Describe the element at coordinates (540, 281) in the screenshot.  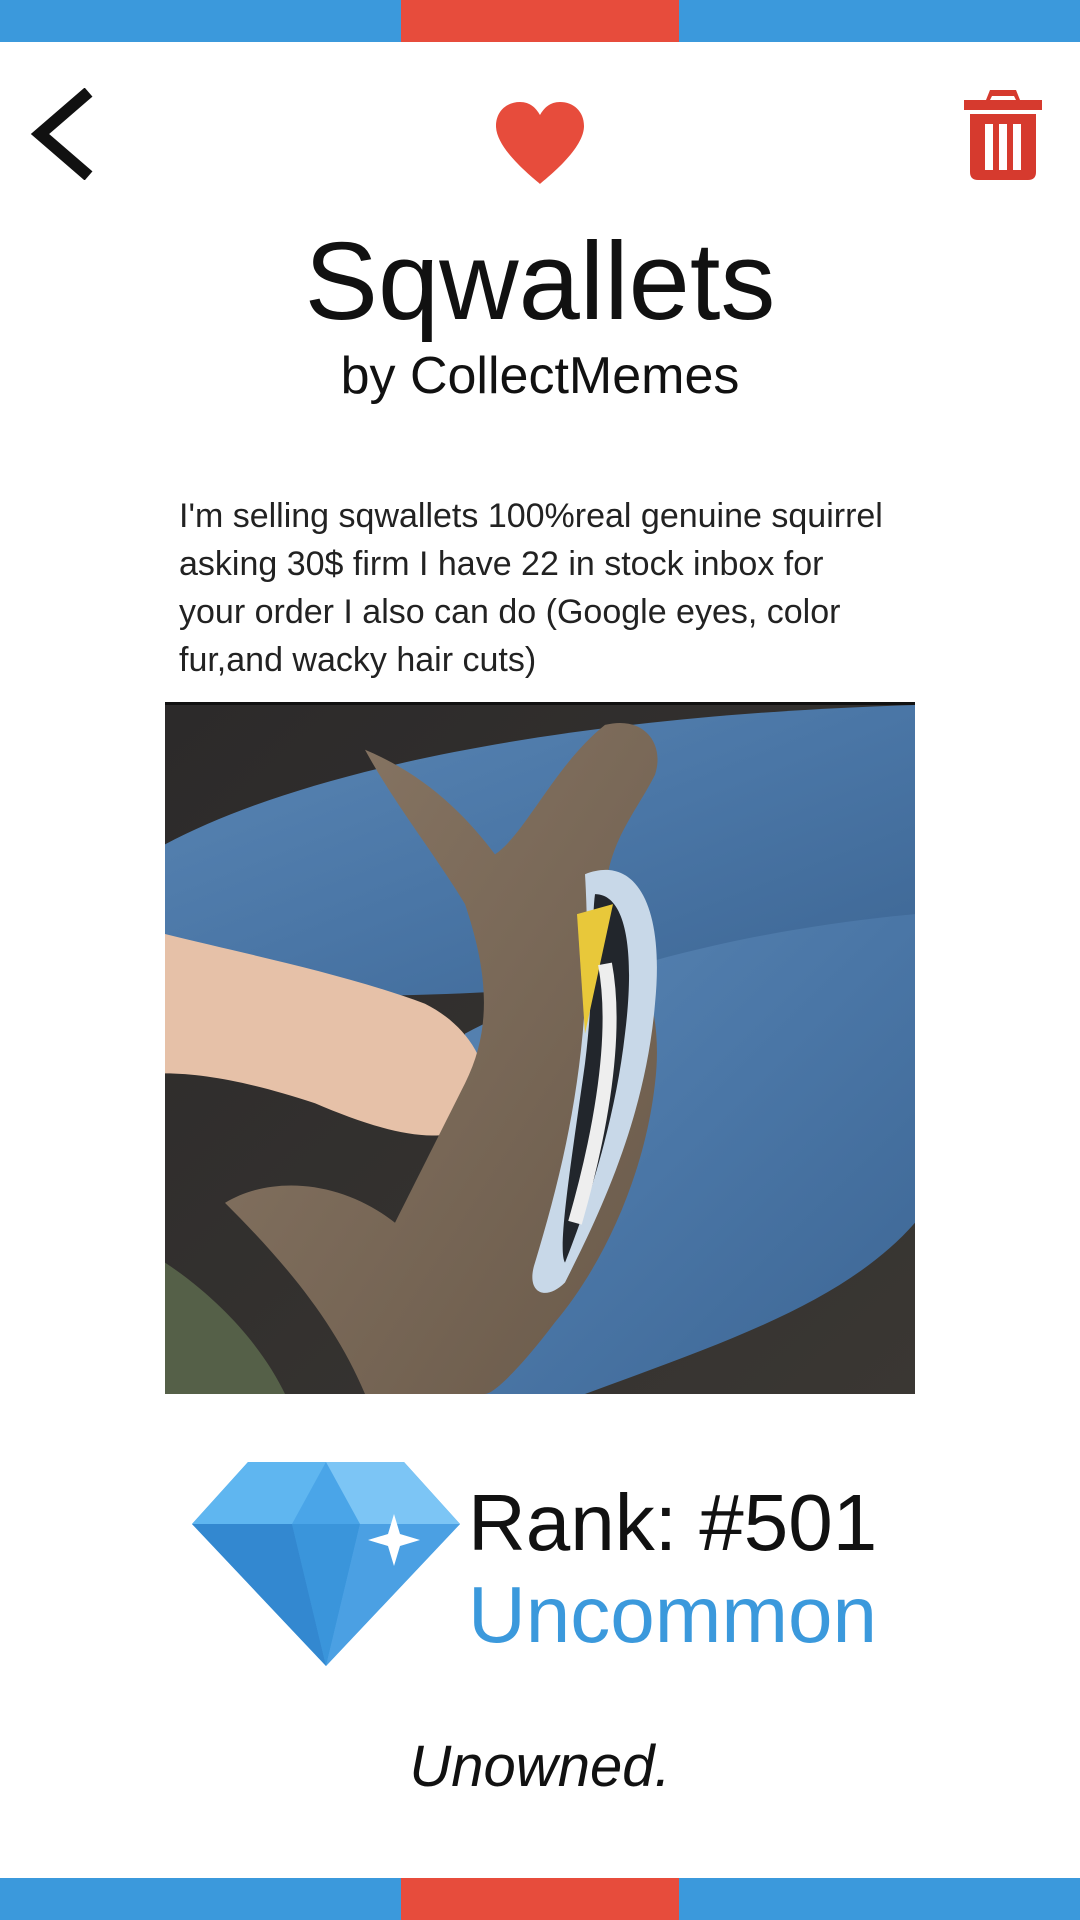
I see `meme-title: Sqwallets` at that location.